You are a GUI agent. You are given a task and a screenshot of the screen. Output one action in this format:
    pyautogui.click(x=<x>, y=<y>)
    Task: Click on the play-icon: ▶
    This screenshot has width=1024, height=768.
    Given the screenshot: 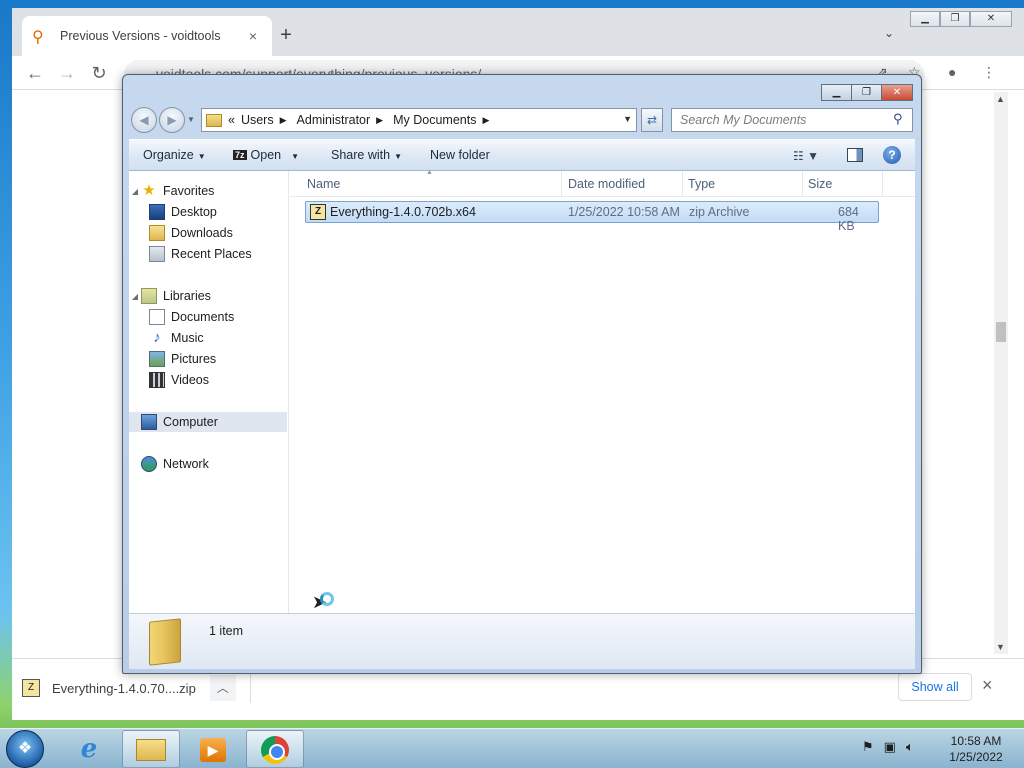 What is the action you would take?
    pyautogui.click(x=213, y=750)
    